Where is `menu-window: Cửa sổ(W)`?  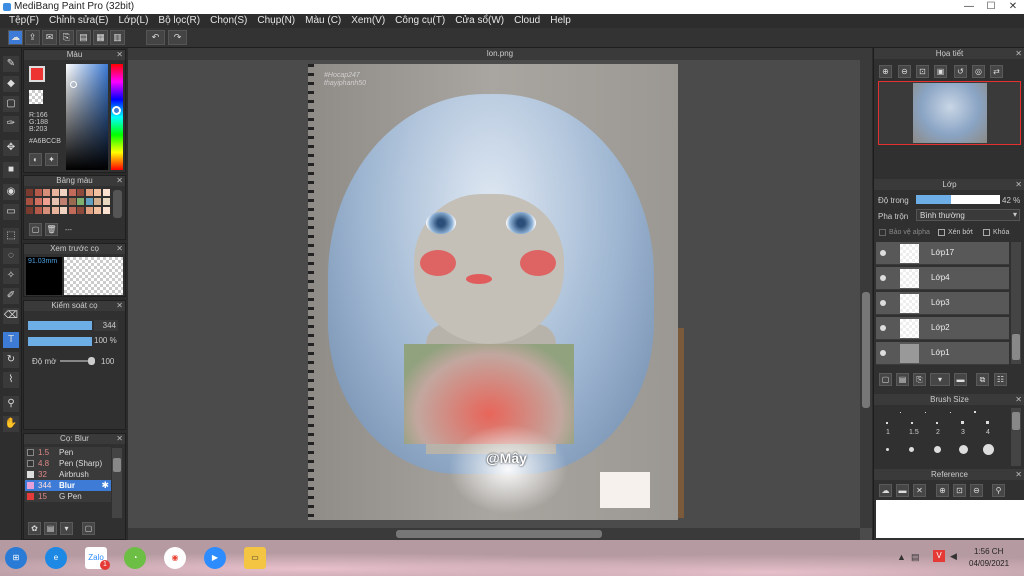 menu-window: Cửa sổ(W) is located at coordinates (479, 21).